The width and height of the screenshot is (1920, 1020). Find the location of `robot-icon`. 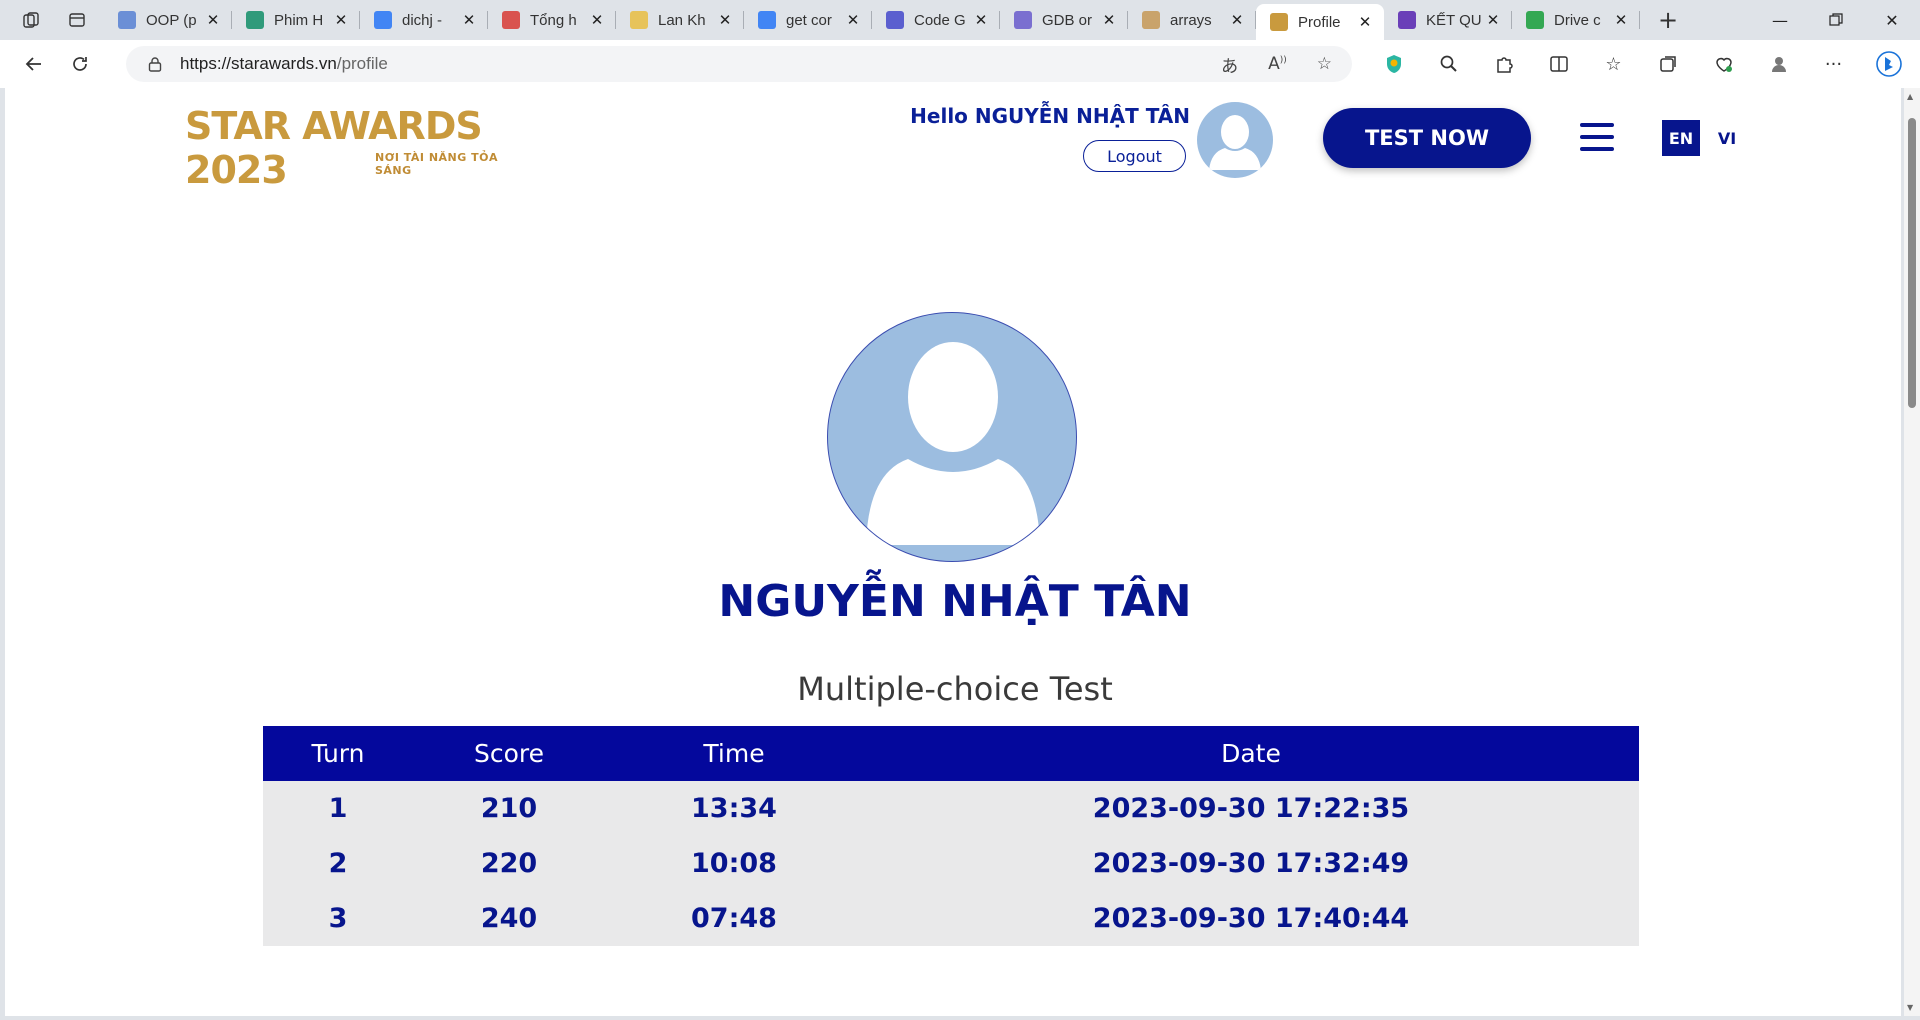

robot-icon is located at coordinates (895, 20).